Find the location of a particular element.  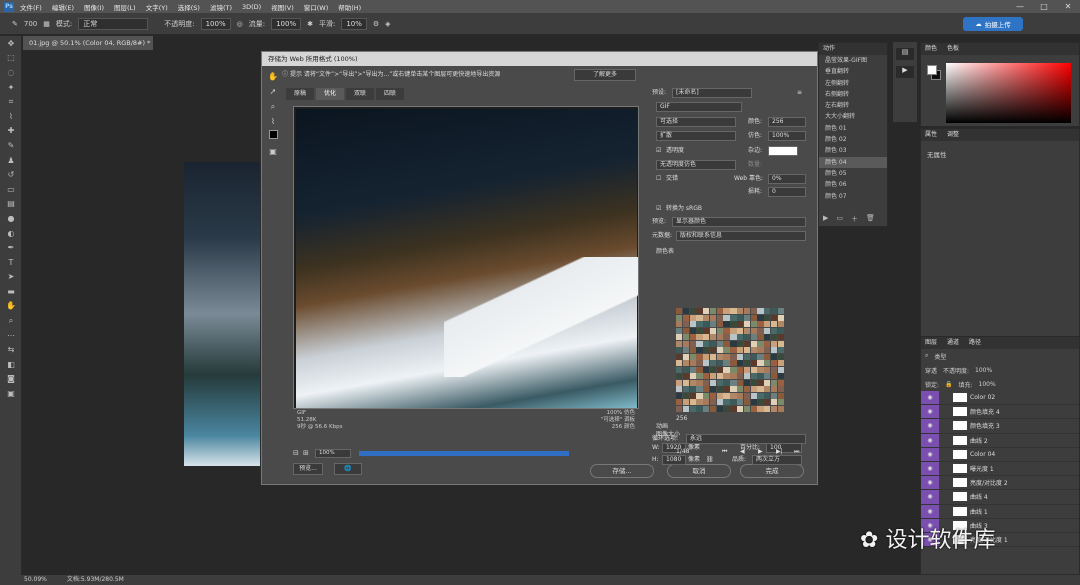

learn-more-button: 了解更多 is located at coordinates (605, 75).